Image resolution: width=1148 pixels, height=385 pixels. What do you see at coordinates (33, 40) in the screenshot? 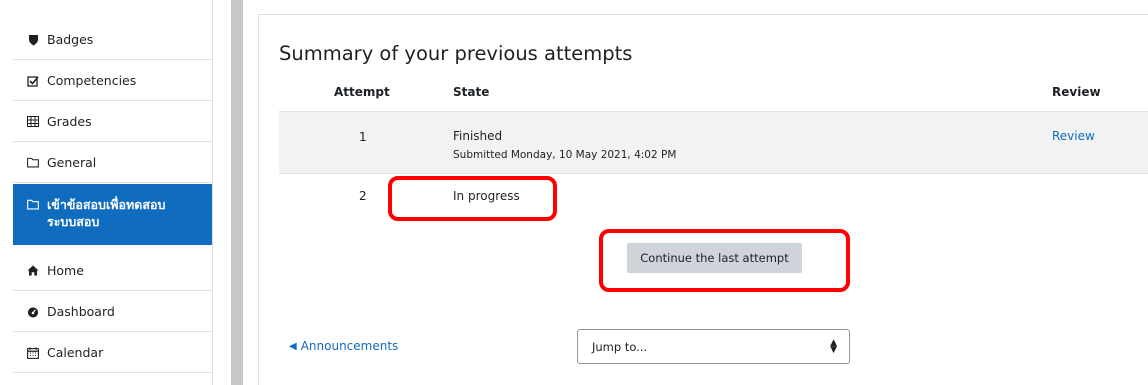
I see `shield-icon` at bounding box center [33, 40].